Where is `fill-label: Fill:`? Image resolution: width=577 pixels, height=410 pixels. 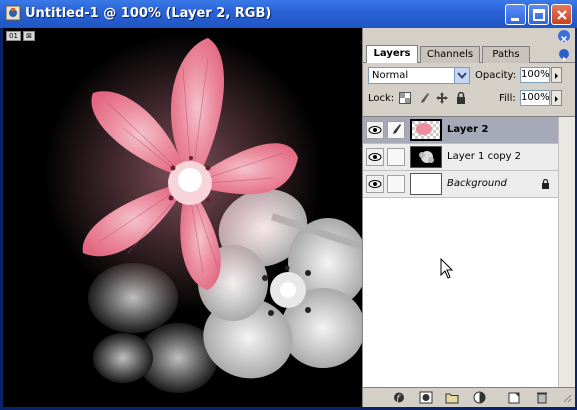
fill-label: Fill: is located at coordinates (507, 98).